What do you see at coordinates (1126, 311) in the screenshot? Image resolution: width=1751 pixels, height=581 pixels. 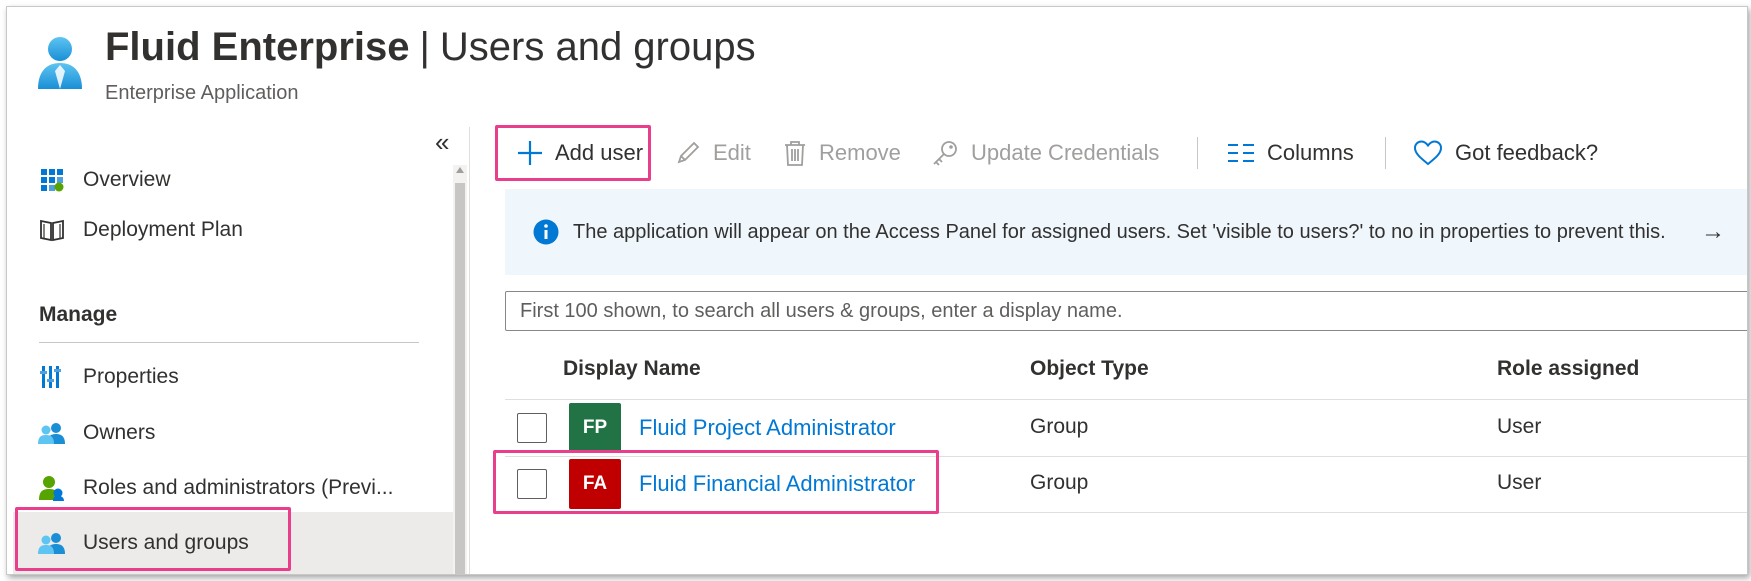 I see `search-input` at bounding box center [1126, 311].